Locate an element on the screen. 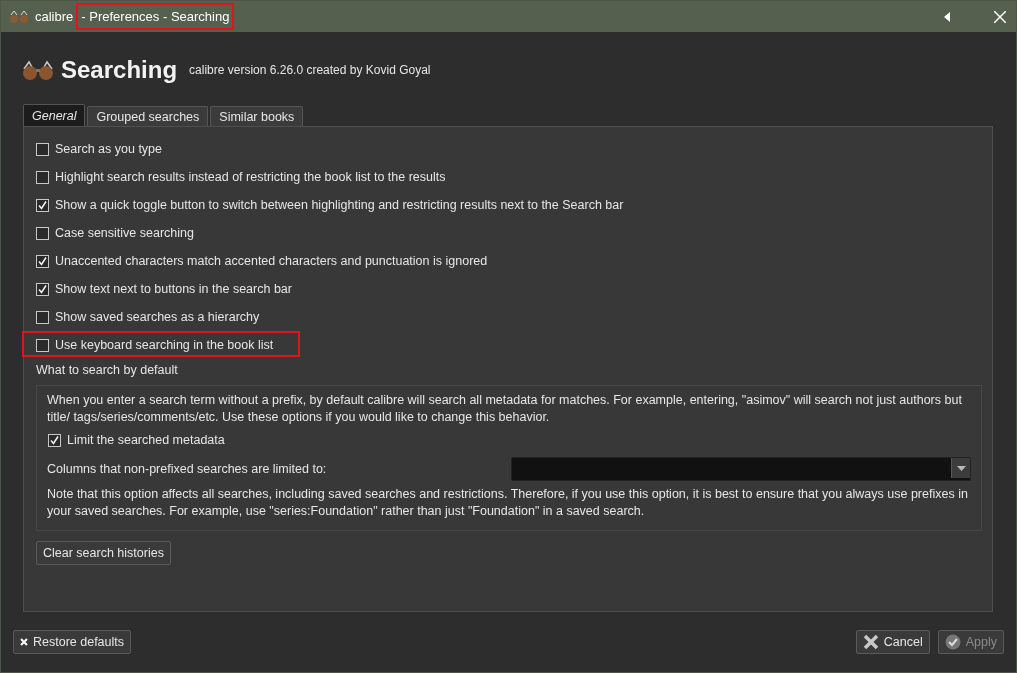 The width and height of the screenshot is (1017, 673). caret-icon is located at coordinates (961, 468).